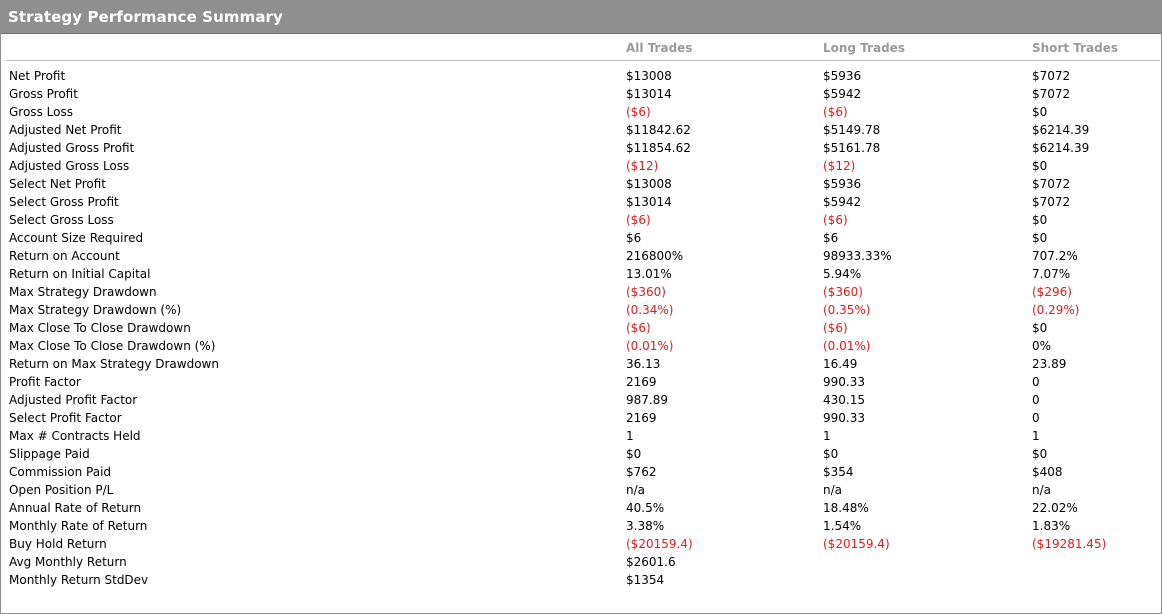 The width and height of the screenshot is (1162, 614). I want to click on all-trades-value: $11854.62, so click(658, 148).